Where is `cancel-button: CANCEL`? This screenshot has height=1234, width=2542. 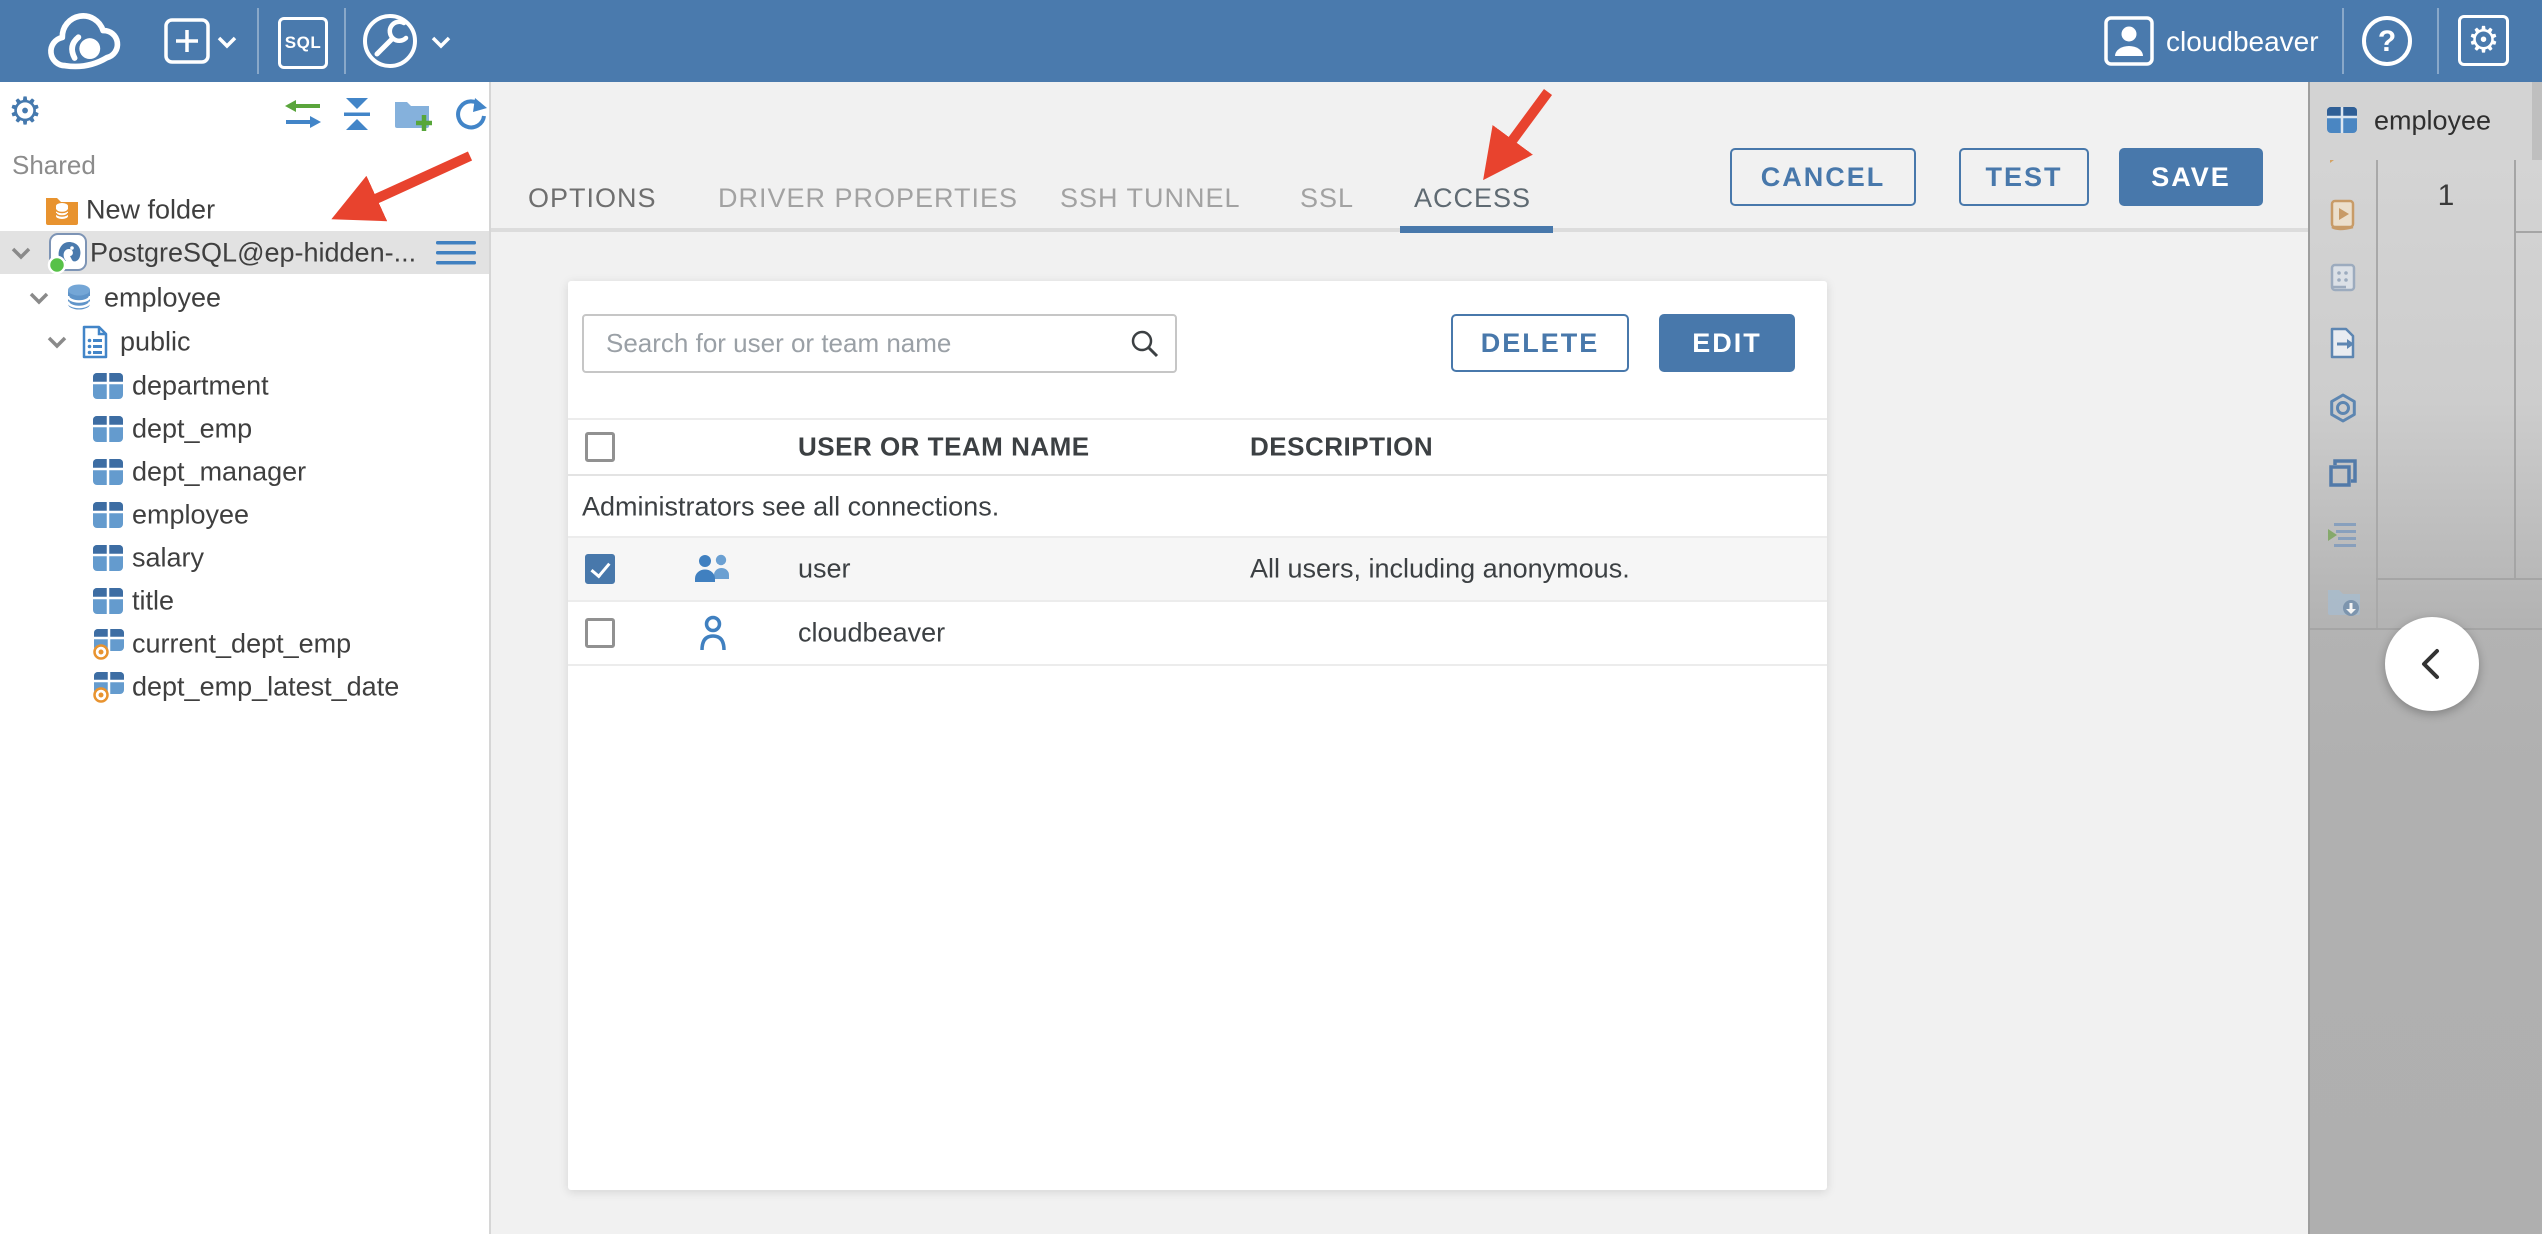
cancel-button: CANCEL is located at coordinates (1823, 177).